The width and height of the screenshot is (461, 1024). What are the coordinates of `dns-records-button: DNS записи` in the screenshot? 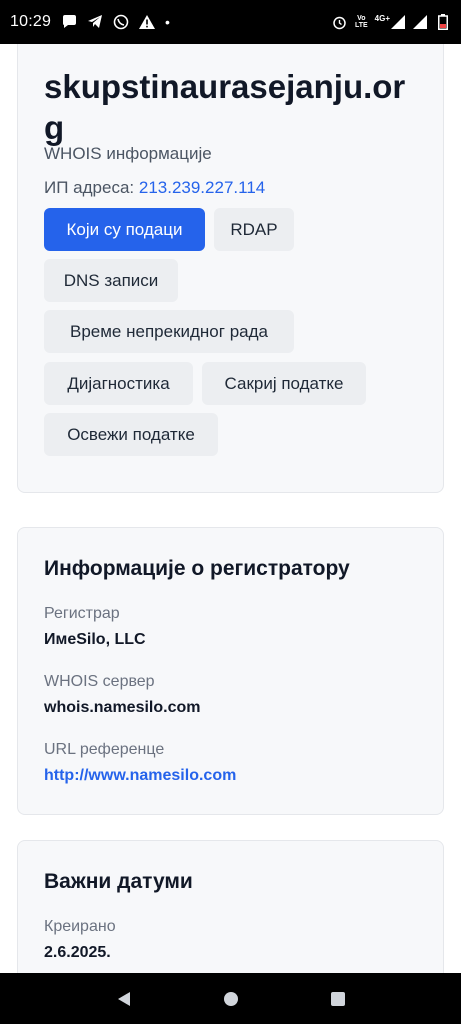 It's located at (111, 280).